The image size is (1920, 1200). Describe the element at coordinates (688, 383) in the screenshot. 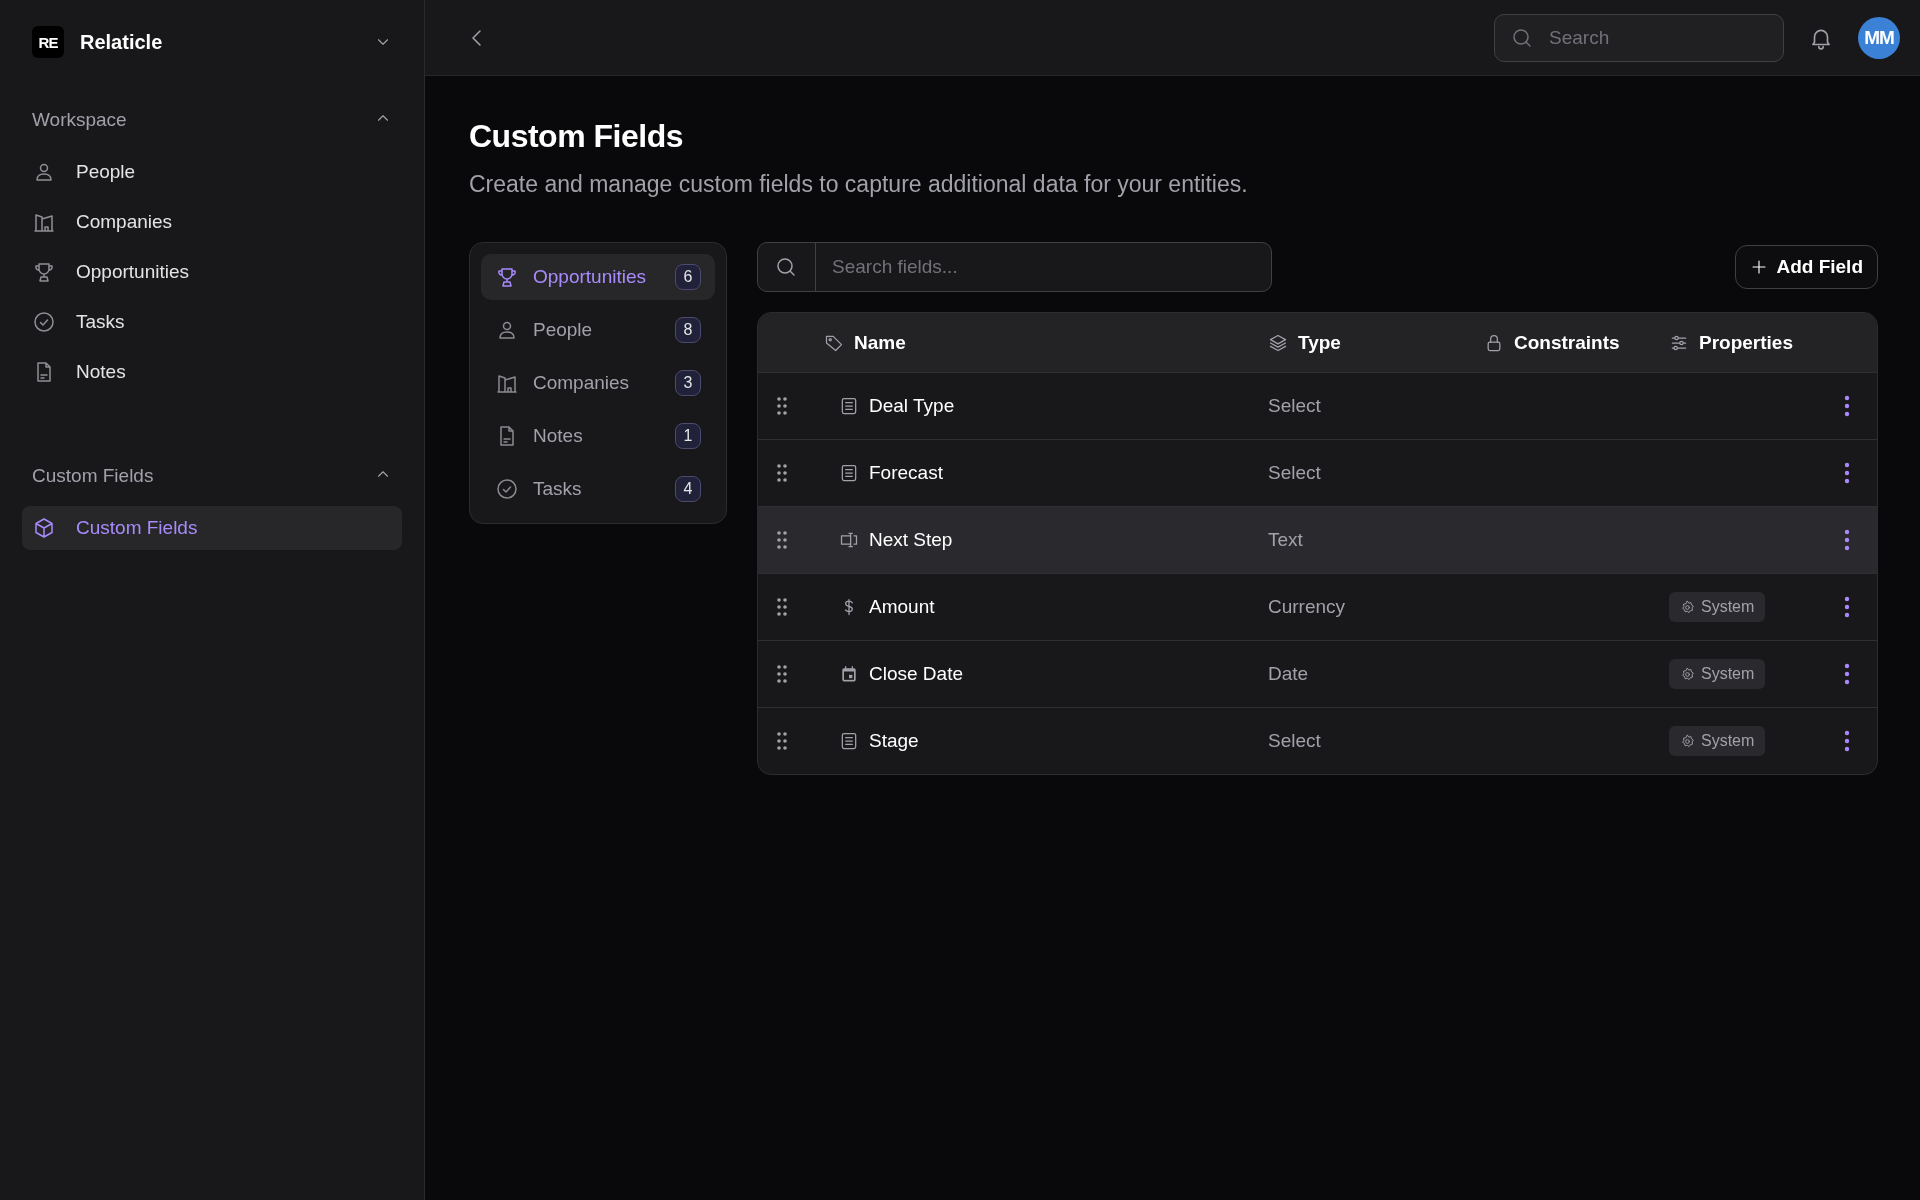

I see `count-badge: 3` at that location.